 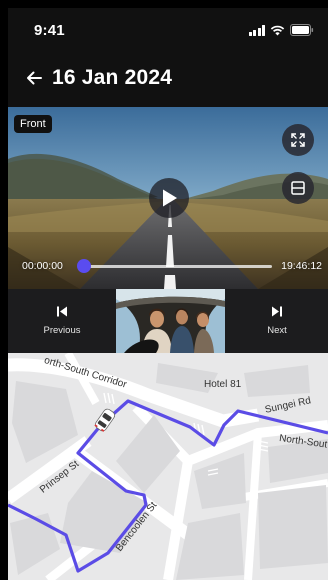 What do you see at coordinates (178, 266) in the screenshot?
I see `progress-track` at bounding box center [178, 266].